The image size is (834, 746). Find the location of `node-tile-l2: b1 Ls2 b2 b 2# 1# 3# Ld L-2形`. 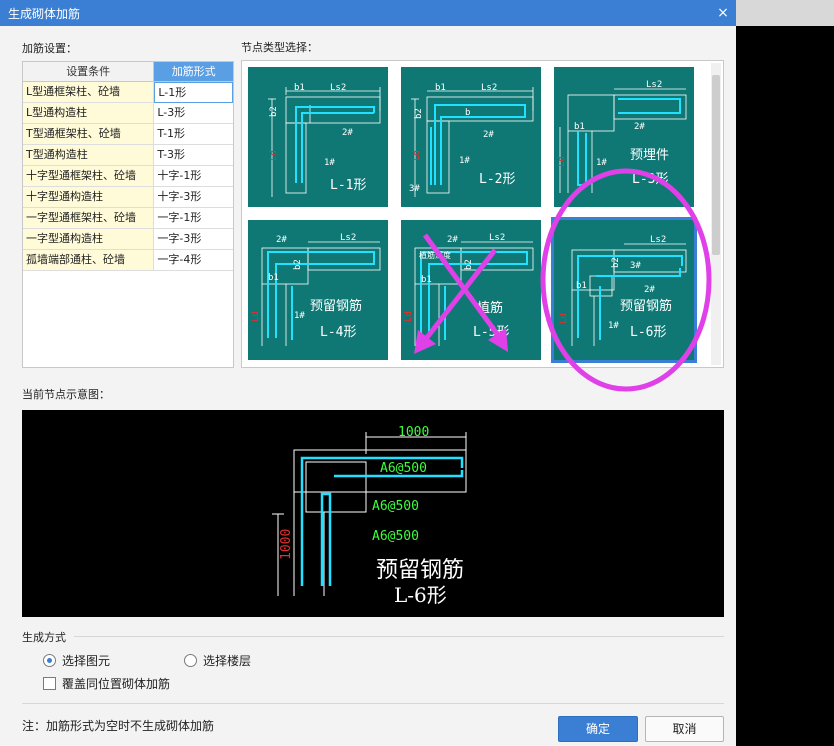

node-tile-l2: b1 Ls2 b2 b 2# 1# 3# Ld L-2形 is located at coordinates (471, 137).